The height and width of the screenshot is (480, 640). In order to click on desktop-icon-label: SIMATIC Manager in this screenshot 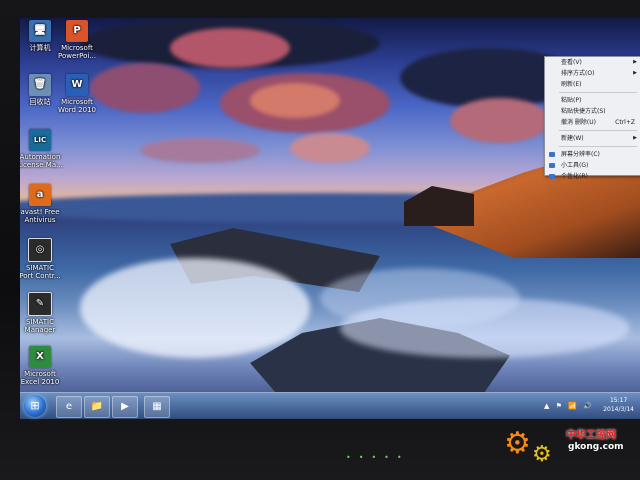, I will do `click(40, 326)`.